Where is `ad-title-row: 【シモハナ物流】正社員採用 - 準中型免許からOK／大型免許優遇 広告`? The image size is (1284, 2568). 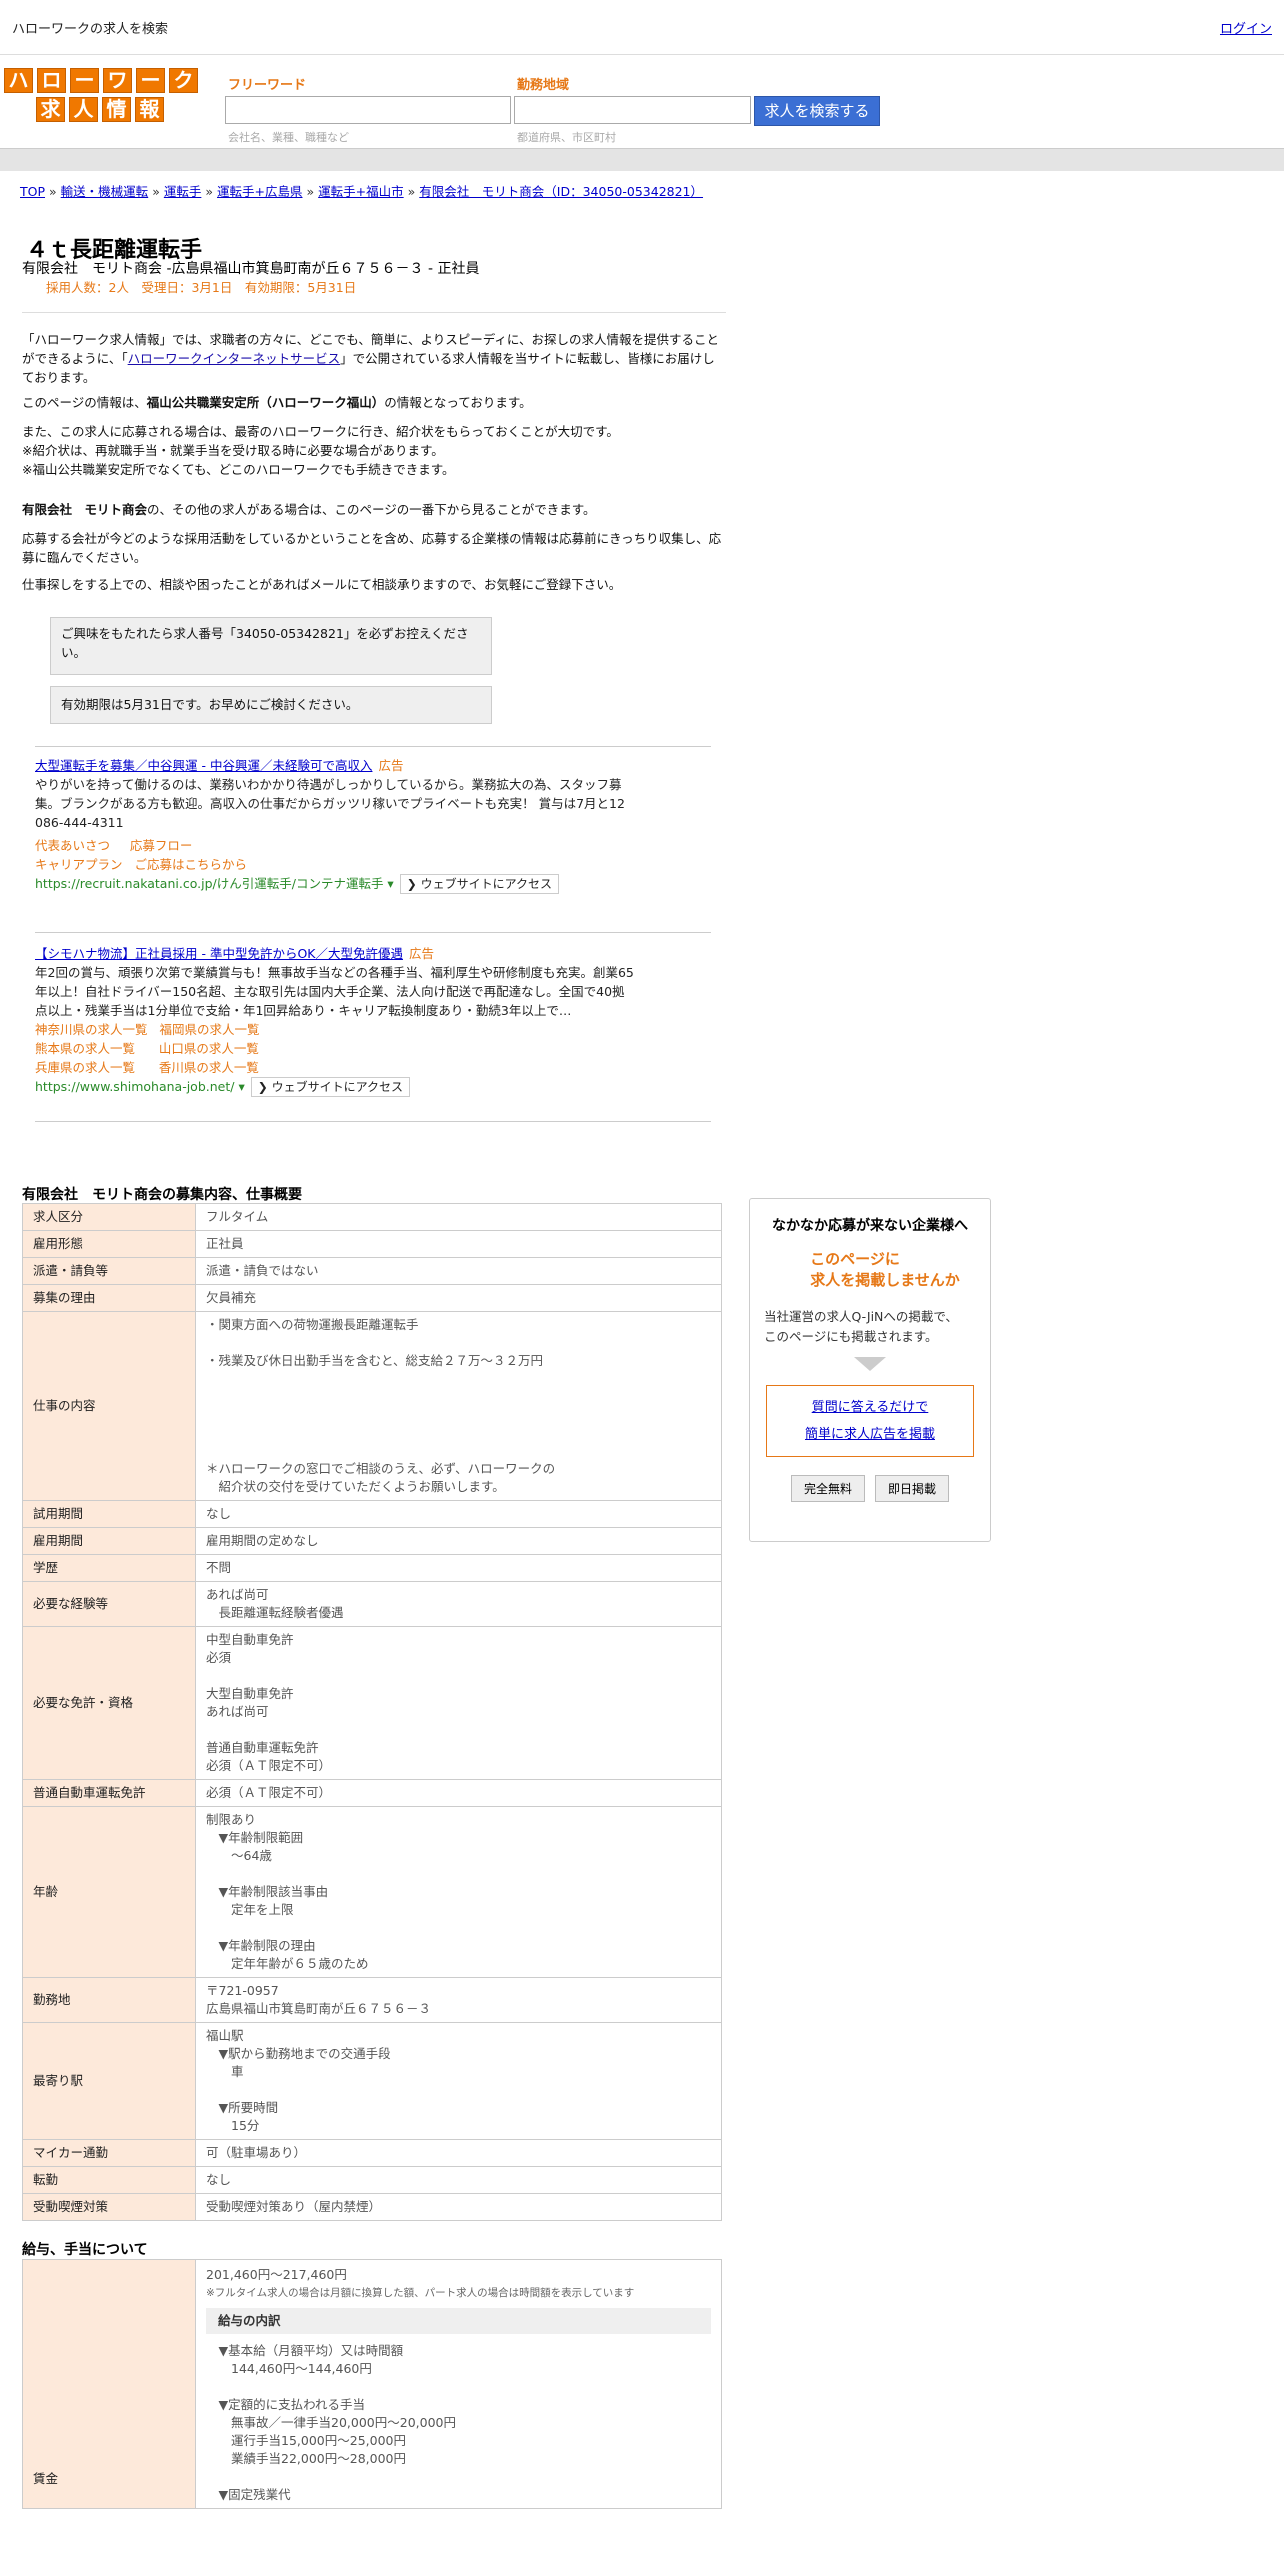
ad-title-row: 【シモハナ物流】正社員採用 - 準中型免許からOK／大型免許優遇 広告 is located at coordinates (335, 953).